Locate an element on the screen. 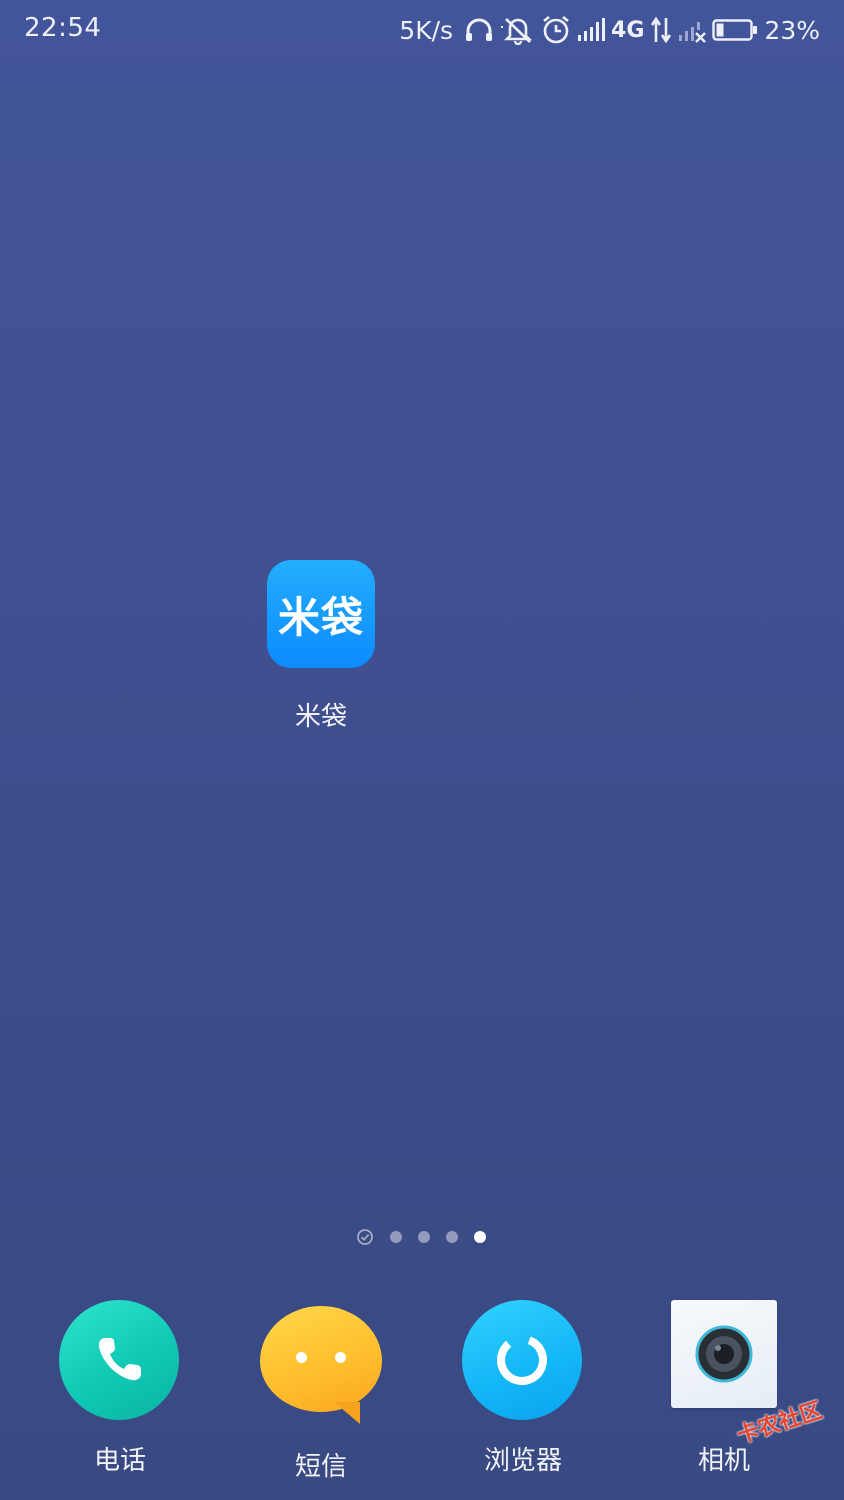  browser-icon is located at coordinates (522, 1360).